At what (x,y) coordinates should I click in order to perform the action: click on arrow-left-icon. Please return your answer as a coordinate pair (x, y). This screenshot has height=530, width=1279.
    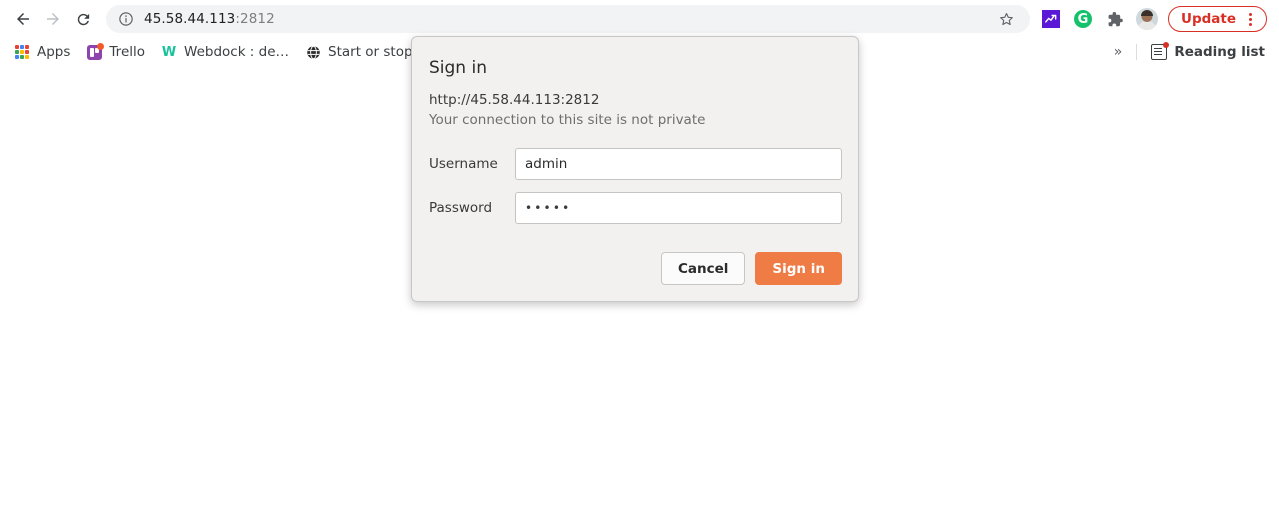
    Looking at the image, I should click on (23, 19).